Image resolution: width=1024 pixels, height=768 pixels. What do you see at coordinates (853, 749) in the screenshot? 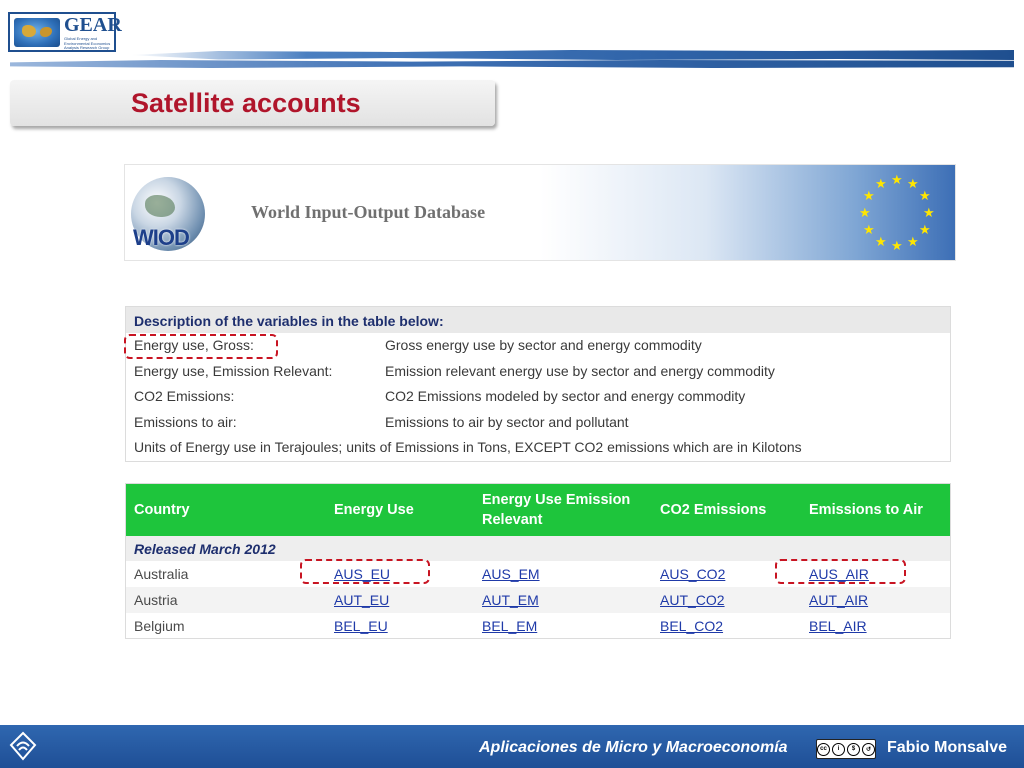
I see `nc-icon: $` at bounding box center [853, 749].